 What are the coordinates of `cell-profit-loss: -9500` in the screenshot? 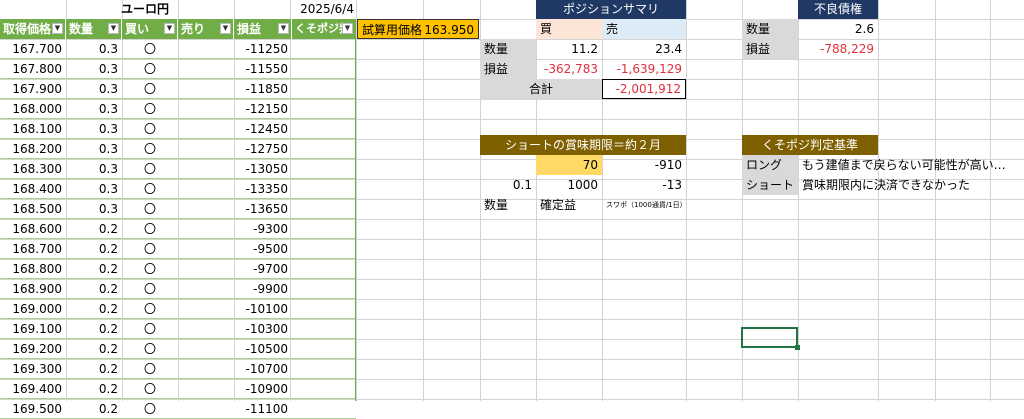 It's located at (263, 249).